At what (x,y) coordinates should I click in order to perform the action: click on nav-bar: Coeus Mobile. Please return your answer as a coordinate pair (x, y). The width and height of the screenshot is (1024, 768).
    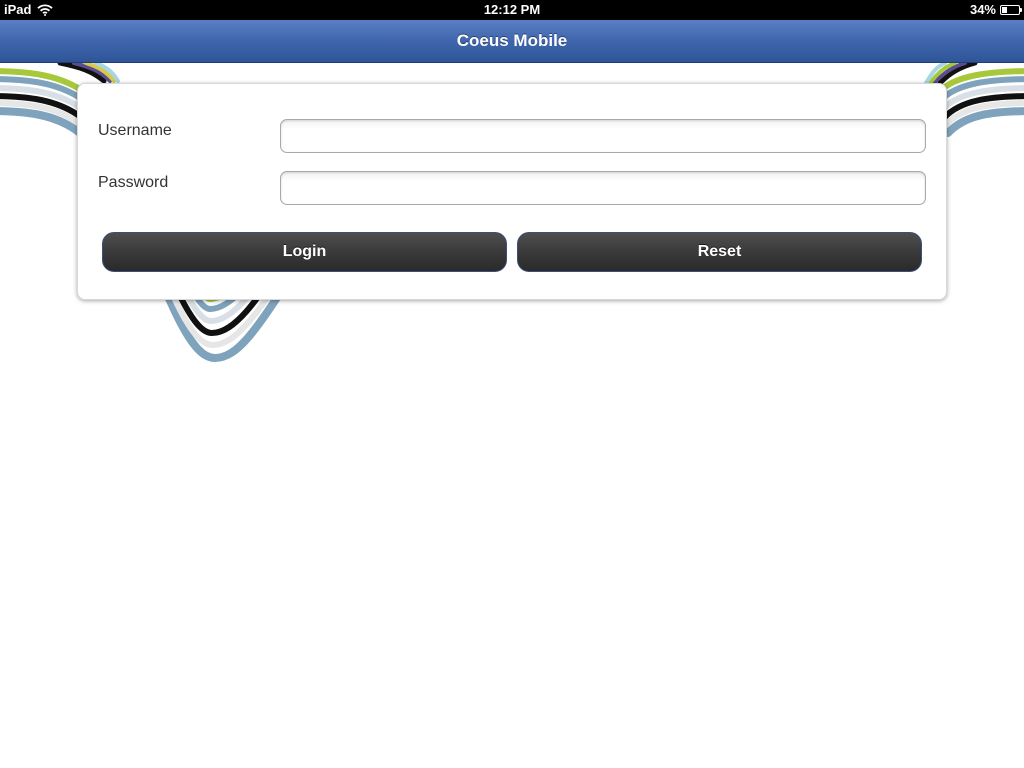
    Looking at the image, I should click on (512, 41).